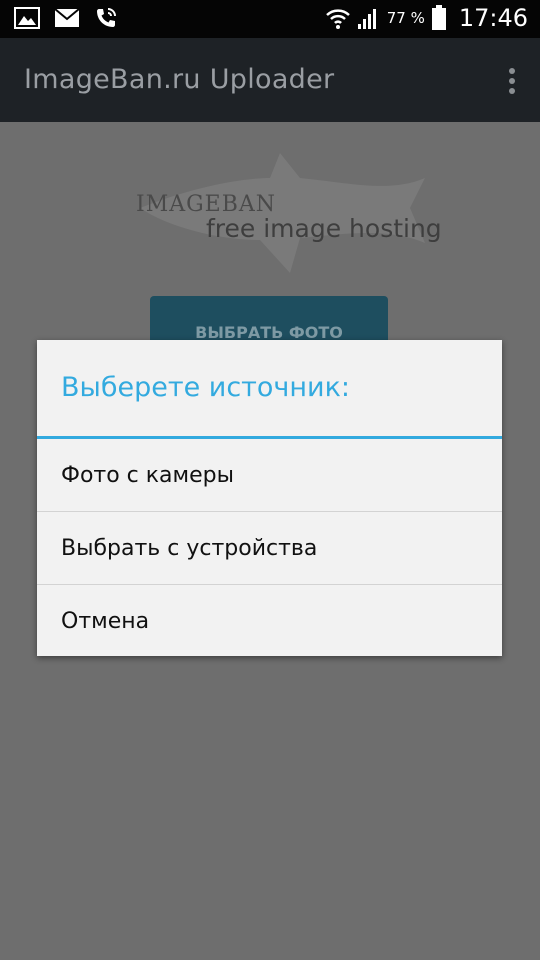 The height and width of the screenshot is (960, 540). Describe the element at coordinates (27, 18) in the screenshot. I see `picture-icon` at that location.